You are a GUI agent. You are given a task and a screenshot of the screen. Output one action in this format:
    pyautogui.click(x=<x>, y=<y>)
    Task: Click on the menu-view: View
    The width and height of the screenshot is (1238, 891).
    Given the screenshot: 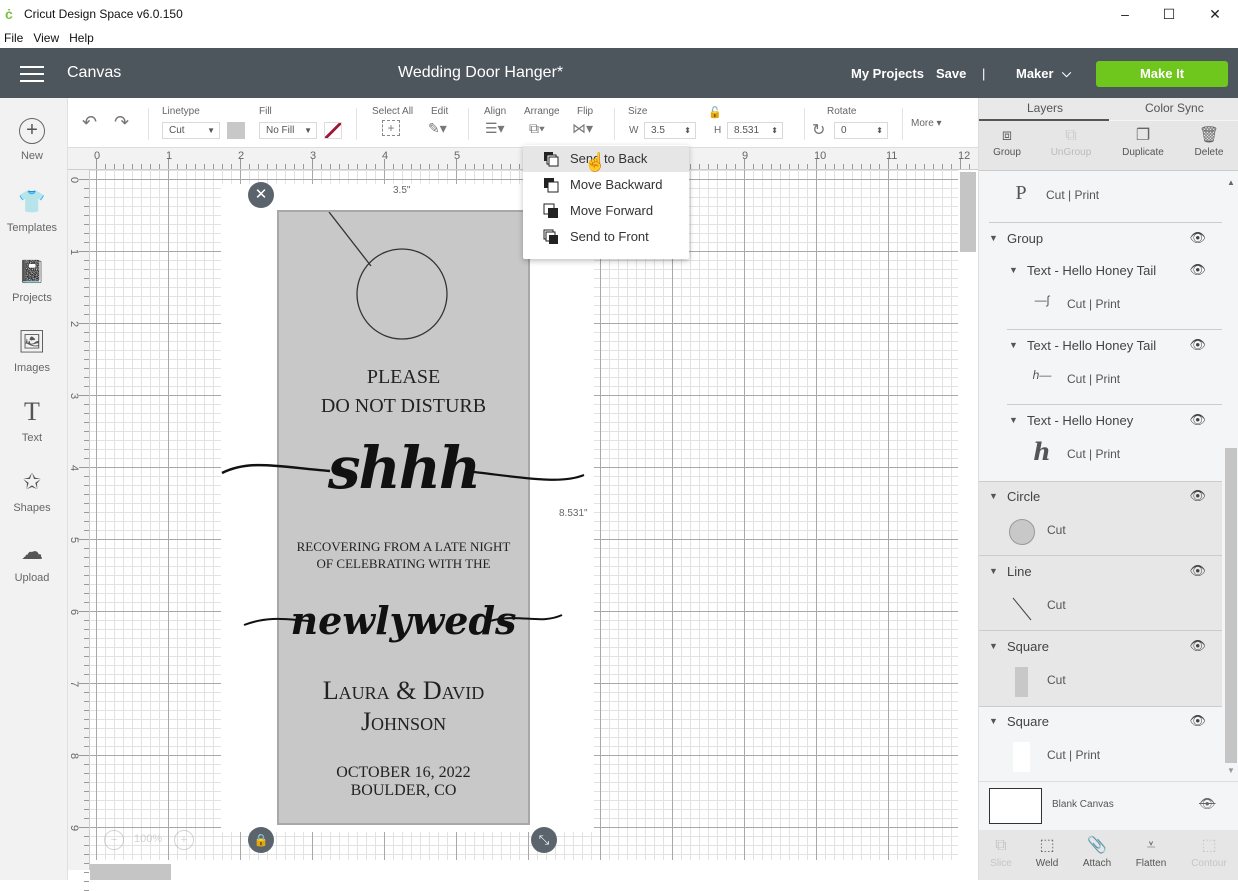 What is the action you would take?
    pyautogui.click(x=46, y=38)
    